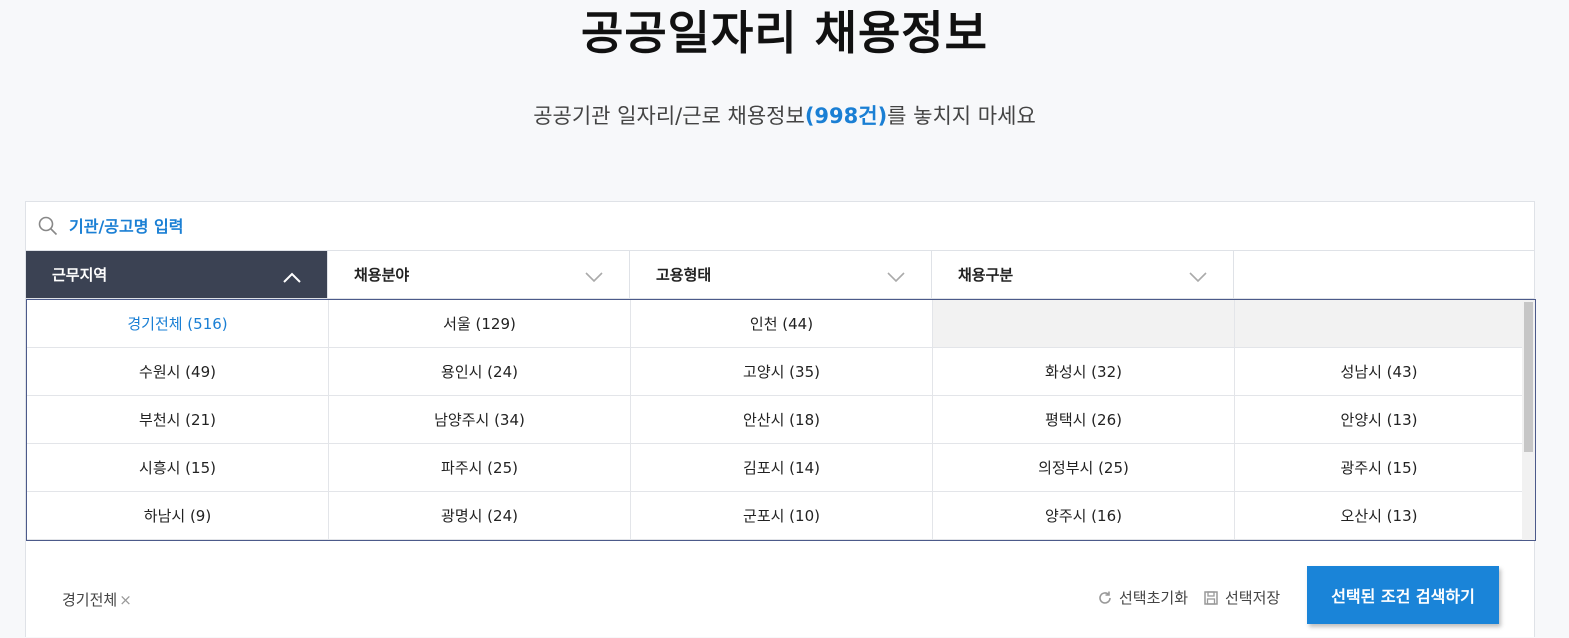 The image size is (1569, 638). What do you see at coordinates (178, 324) in the screenshot?
I see `region-option: 경기전체 (516)` at bounding box center [178, 324].